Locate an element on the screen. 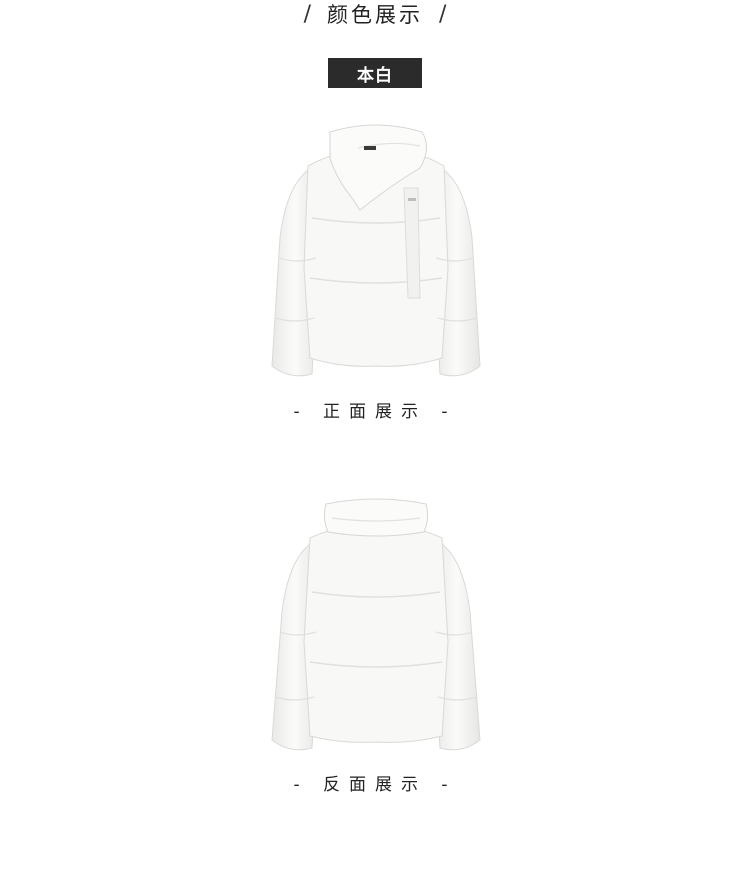  back-view-caption: - 反面展示 - is located at coordinates (375, 785).